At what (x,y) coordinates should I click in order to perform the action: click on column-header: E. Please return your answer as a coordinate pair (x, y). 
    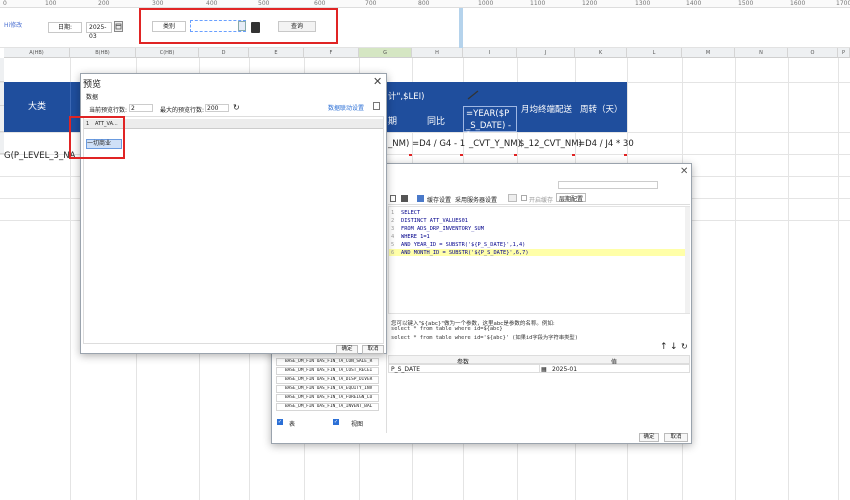
    Looking at the image, I should click on (276, 53).